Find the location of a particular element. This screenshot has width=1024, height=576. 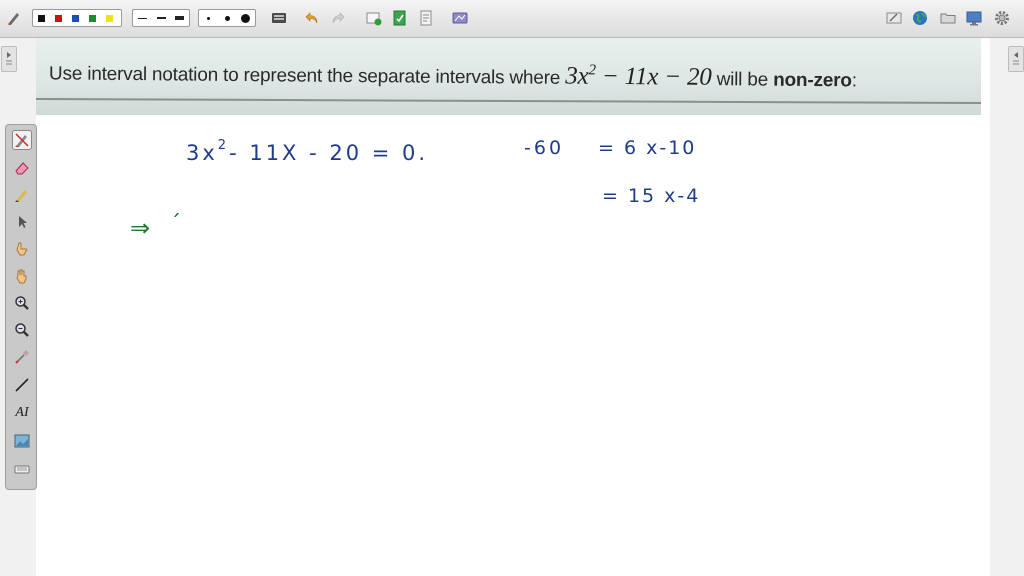

highlighter-icon is located at coordinates (21, 196).